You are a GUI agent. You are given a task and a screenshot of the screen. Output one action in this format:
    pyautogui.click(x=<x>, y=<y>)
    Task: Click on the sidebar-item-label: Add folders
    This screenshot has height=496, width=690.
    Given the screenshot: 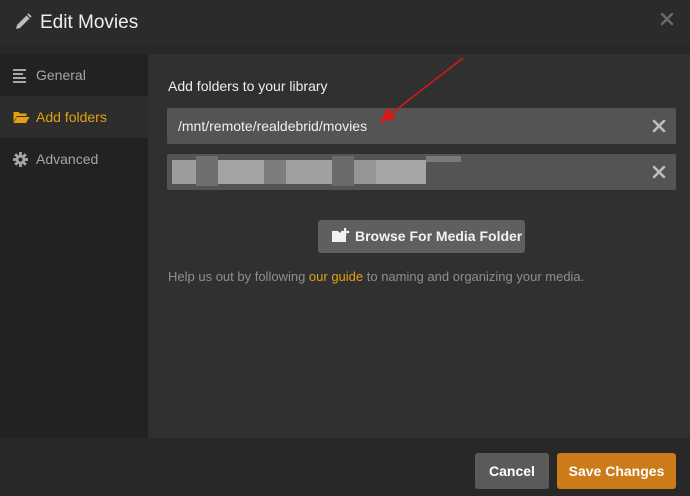 What is the action you would take?
    pyautogui.click(x=71, y=117)
    